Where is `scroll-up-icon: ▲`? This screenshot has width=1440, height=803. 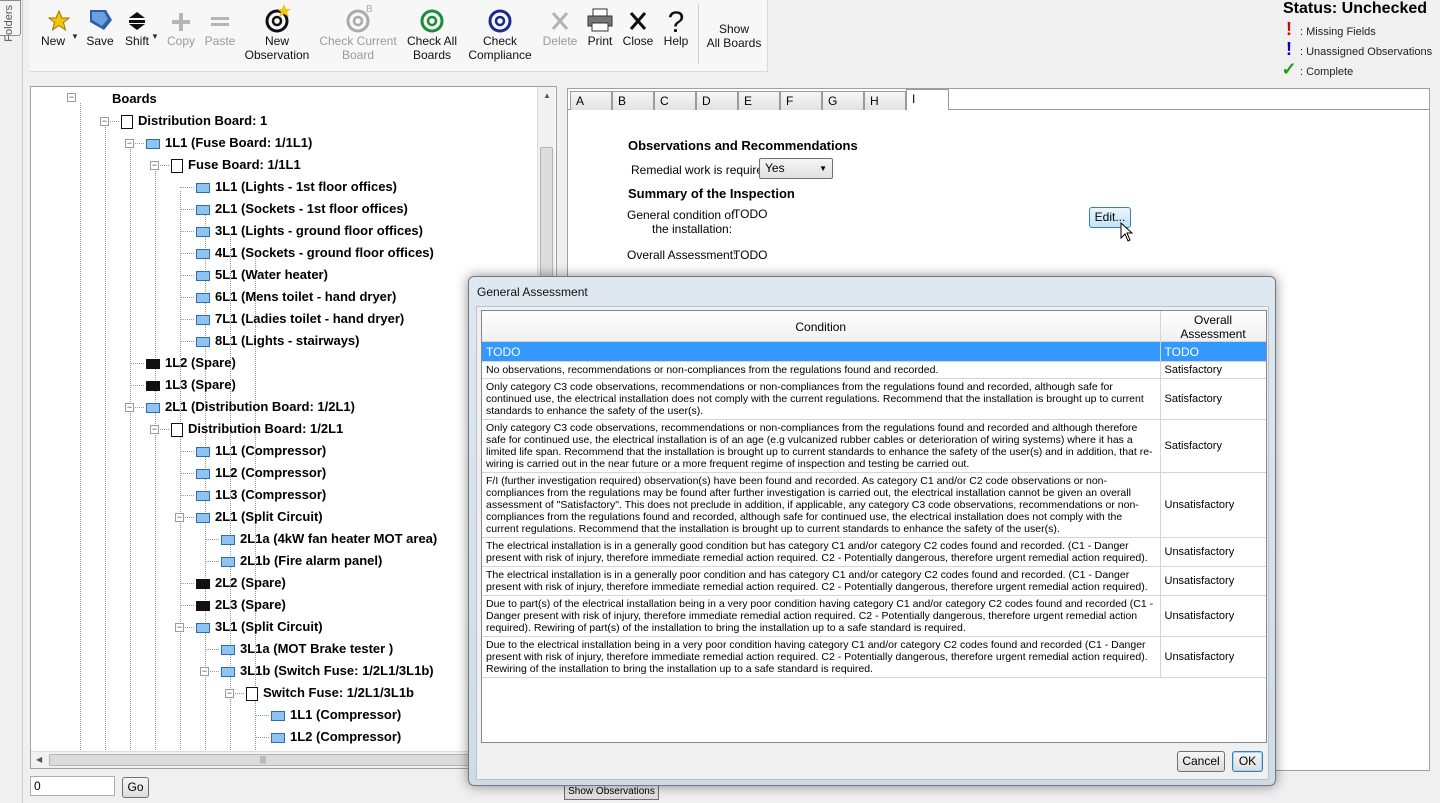
scroll-up-icon: ▲ is located at coordinates (547, 95).